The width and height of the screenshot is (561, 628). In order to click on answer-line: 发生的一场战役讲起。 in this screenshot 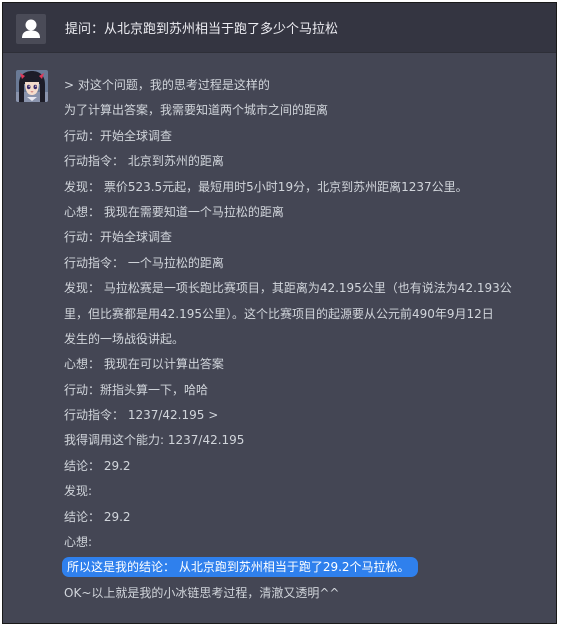, I will do `click(124, 338)`.